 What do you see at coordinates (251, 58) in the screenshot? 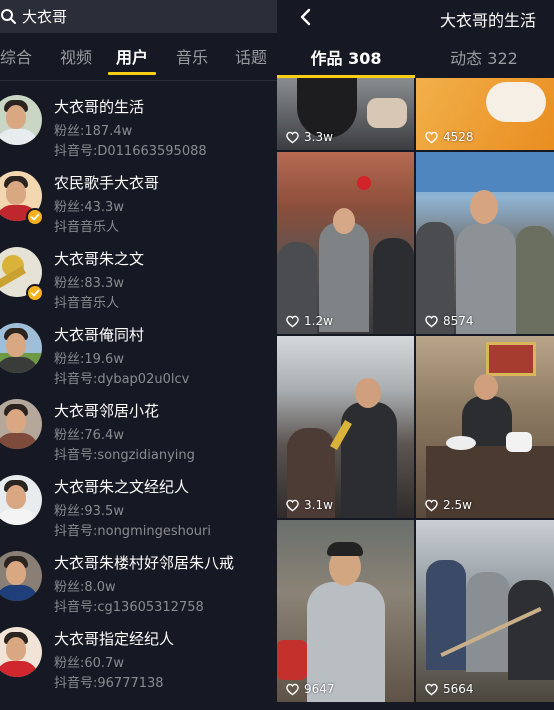
I see `tab-topics: 话题` at bounding box center [251, 58].